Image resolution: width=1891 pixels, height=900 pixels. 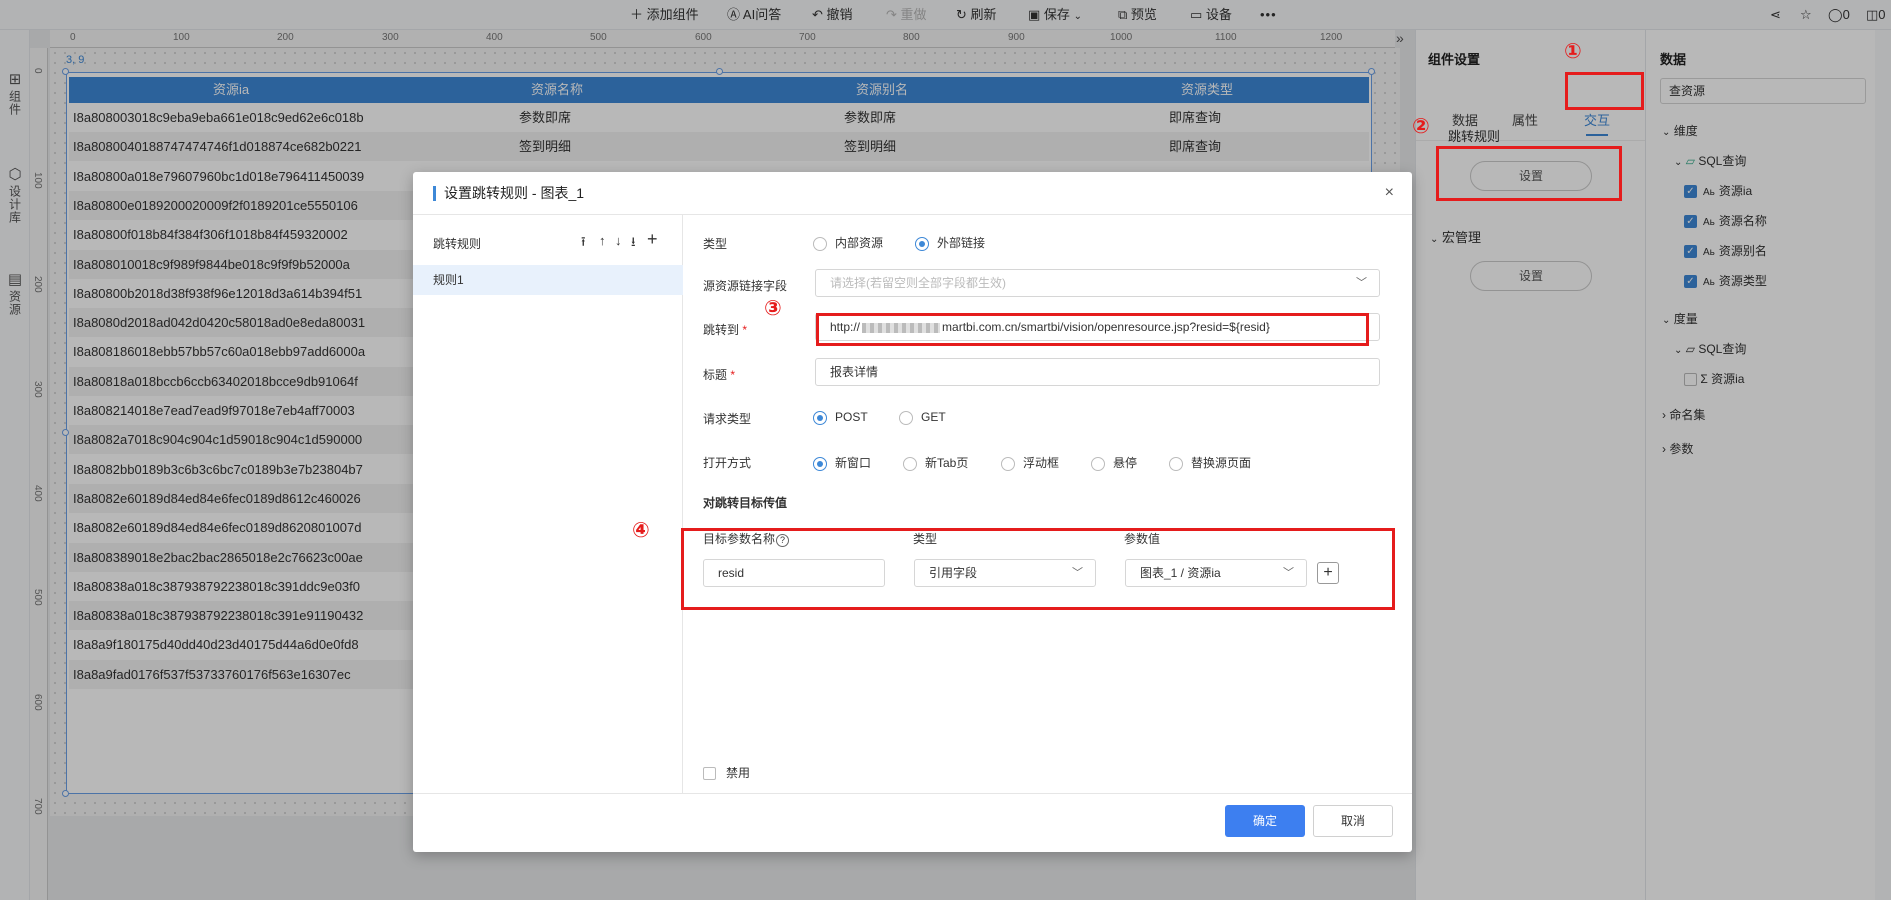 I want to click on checkbox, so click(x=709, y=774).